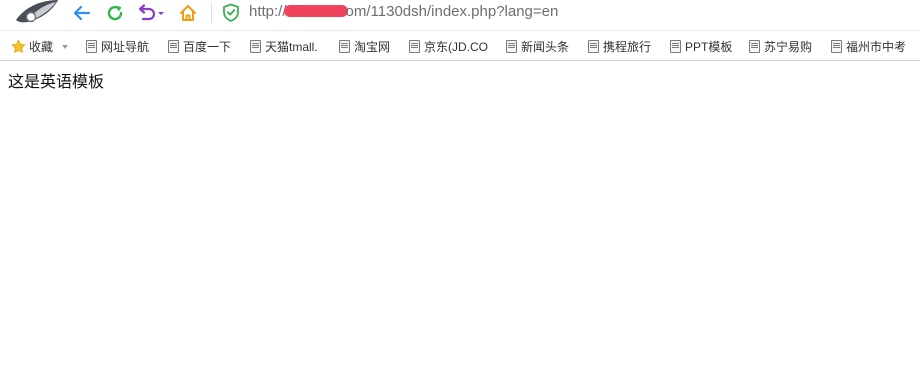 The image size is (920, 383). What do you see at coordinates (452, 11) in the screenshot?
I see `url-suffix: om/1130dsh/index.php?lang=en` at bounding box center [452, 11].